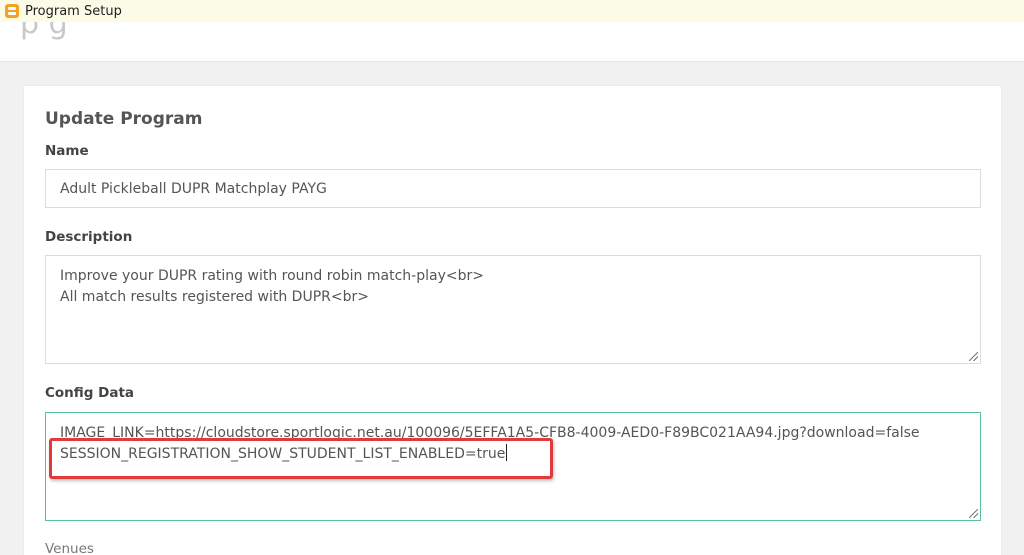 The height and width of the screenshot is (555, 1024). Describe the element at coordinates (512, 11) in the screenshot. I see `window-titlebar: Program Setup` at that location.